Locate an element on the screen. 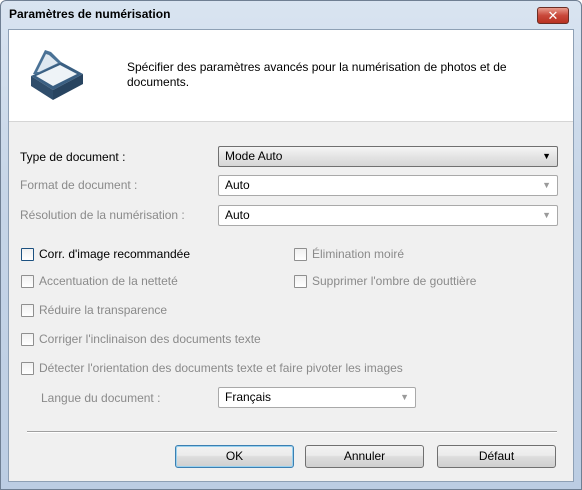 The height and width of the screenshot is (490, 582). sharpening-checkbox: Accentuation de la netteté is located at coordinates (99, 281).